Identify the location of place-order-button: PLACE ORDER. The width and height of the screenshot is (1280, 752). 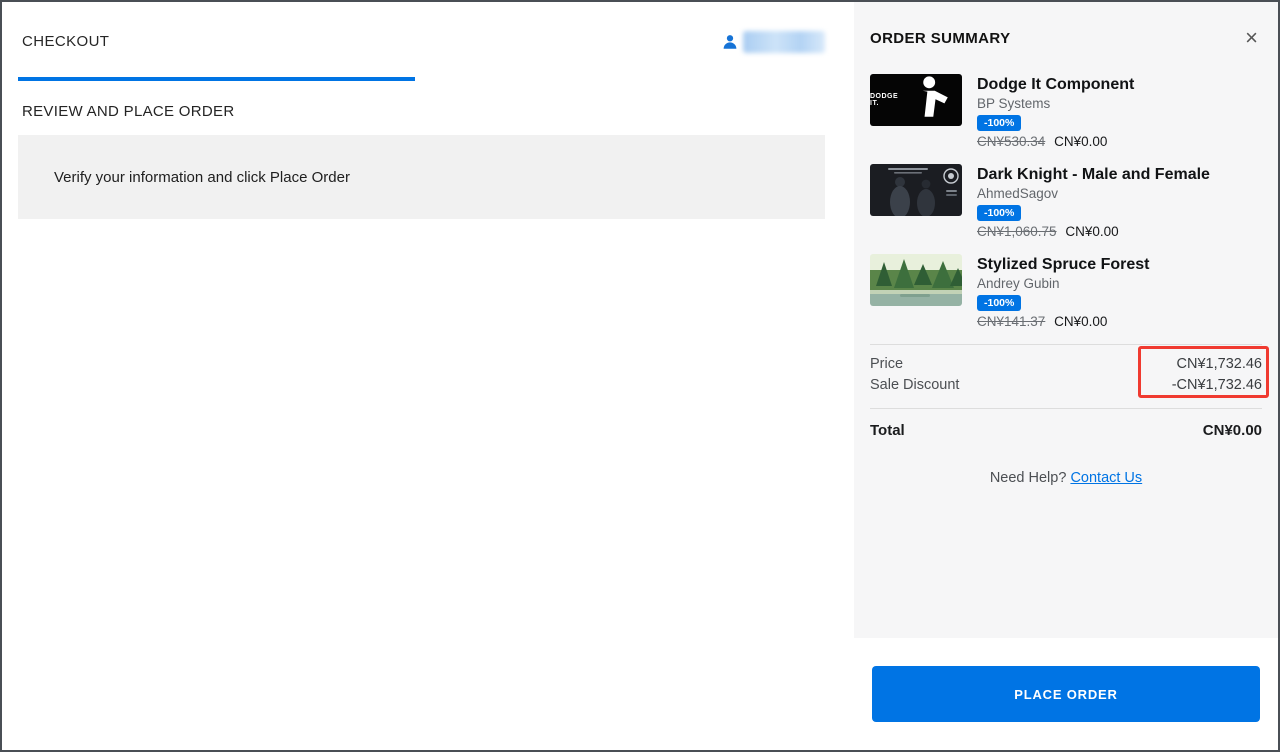
(1066, 694).